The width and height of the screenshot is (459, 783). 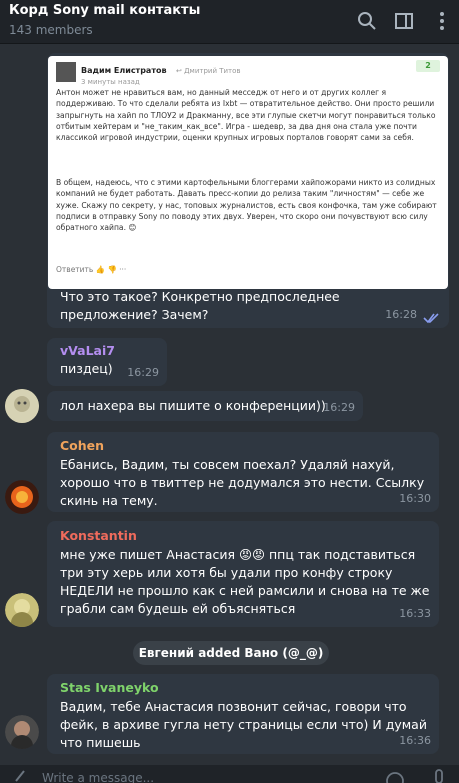 I want to click on message-text: лол нахера вы пишите о конференции)), so click(x=193, y=405).